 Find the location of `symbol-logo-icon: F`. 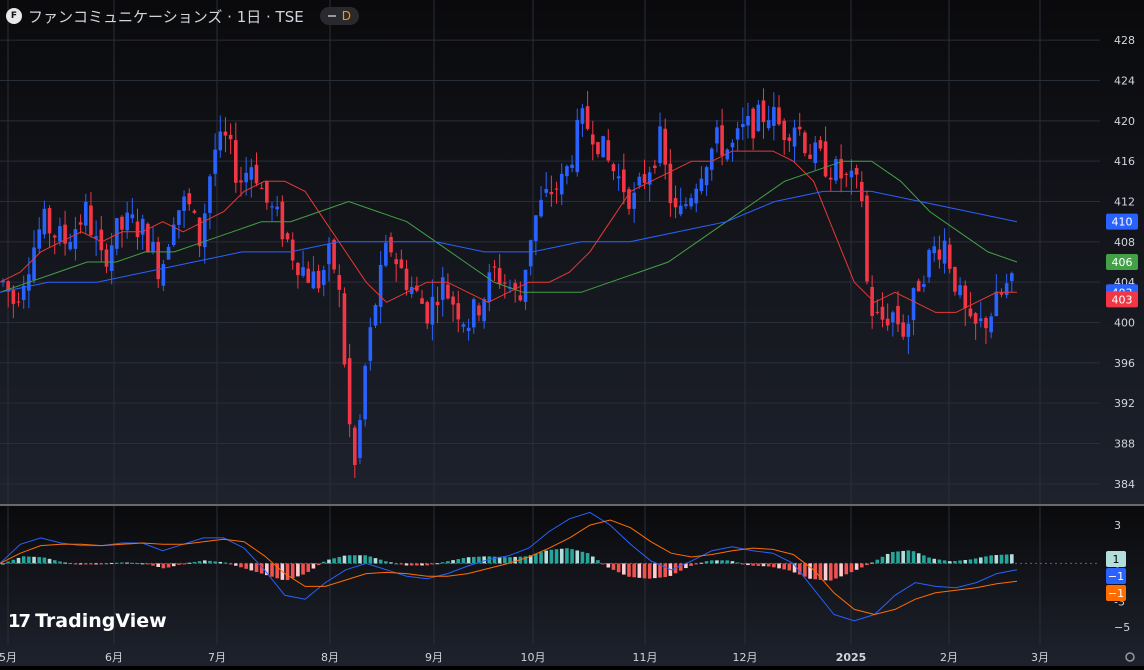

symbol-logo-icon: F is located at coordinates (14, 16).